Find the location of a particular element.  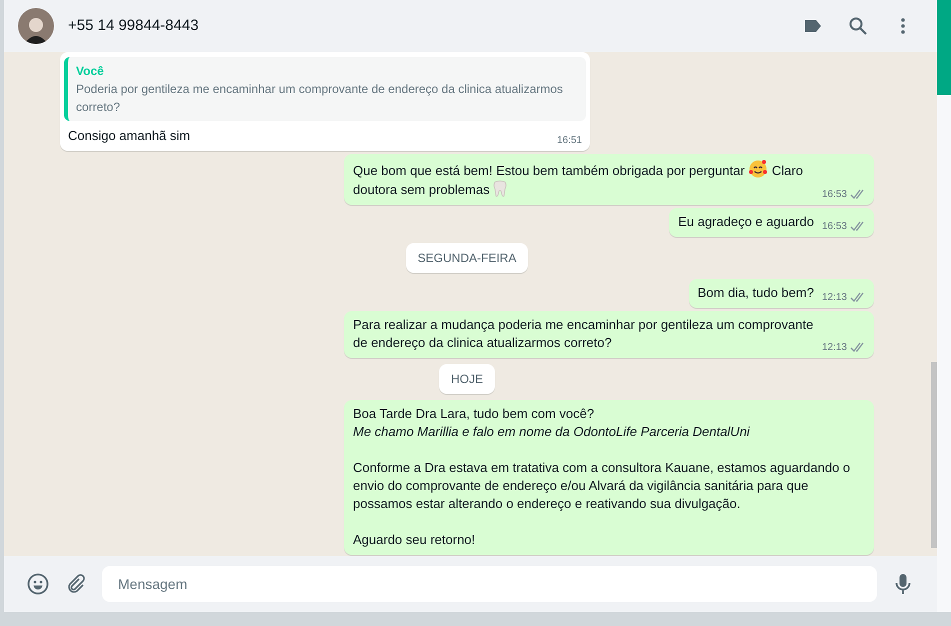

message-text: Para realizar a mudança poderia me encaminhar por gentileza um comprovante de endereço da clinica atualizarmos correto? is located at coordinates (583, 334).